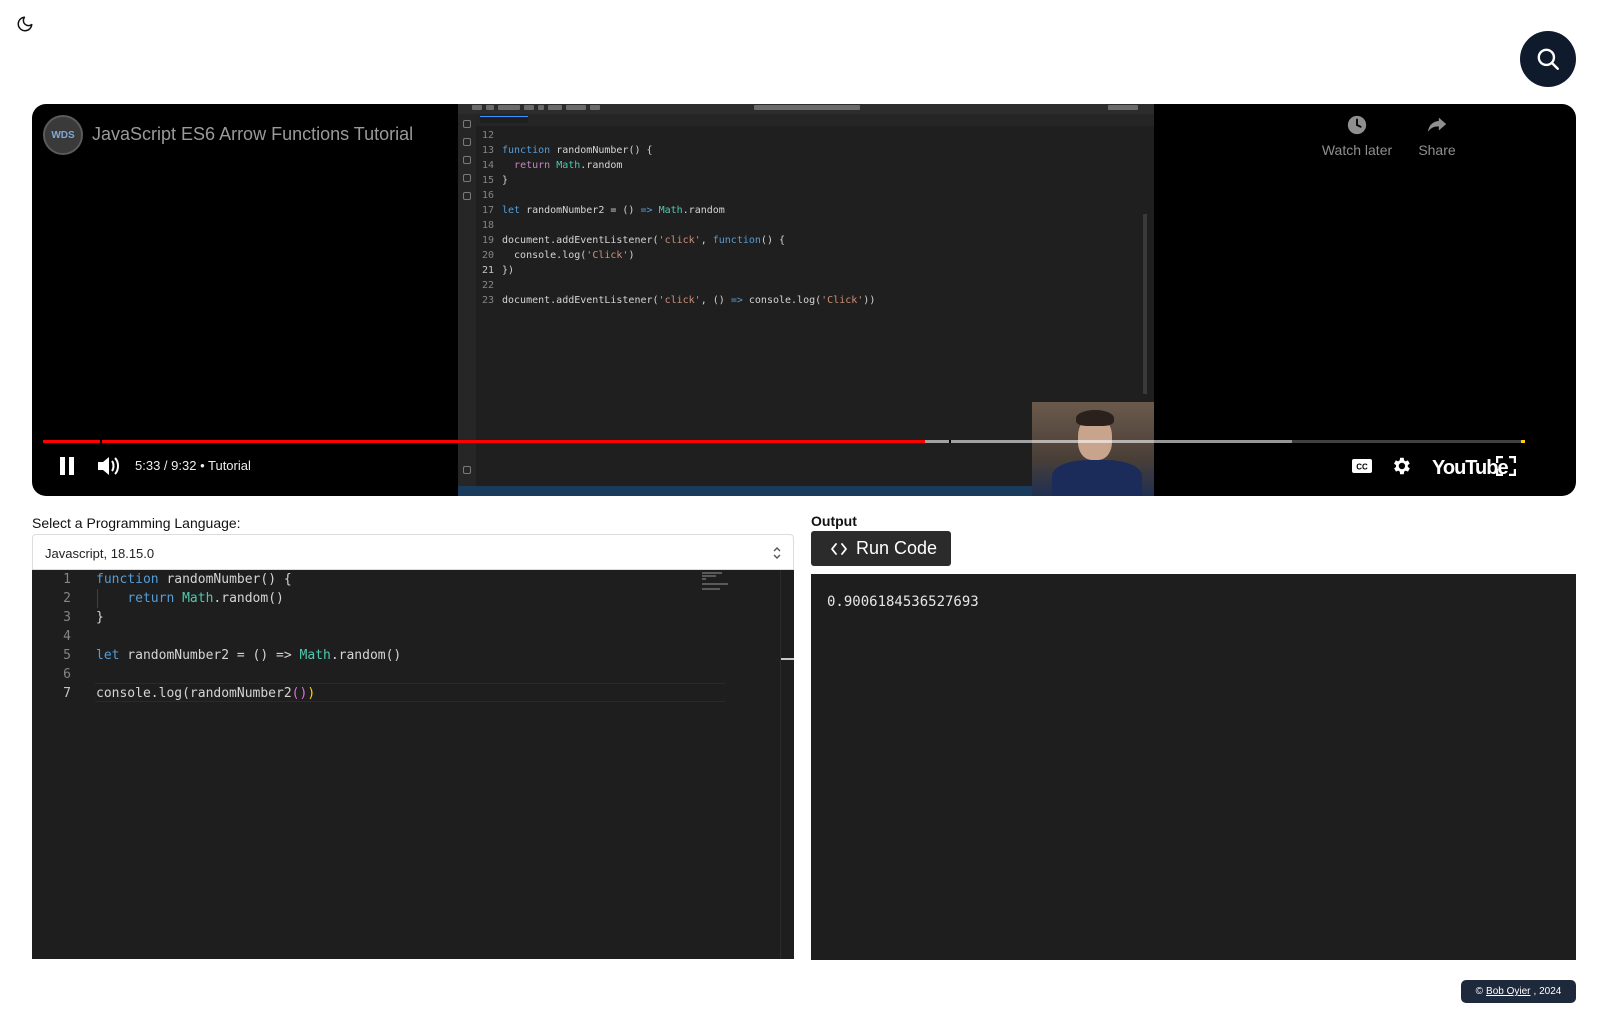 The width and height of the screenshot is (1600, 1029). I want to click on video-code-text: let randomNumber2 = () => Math.random, so click(613, 210).